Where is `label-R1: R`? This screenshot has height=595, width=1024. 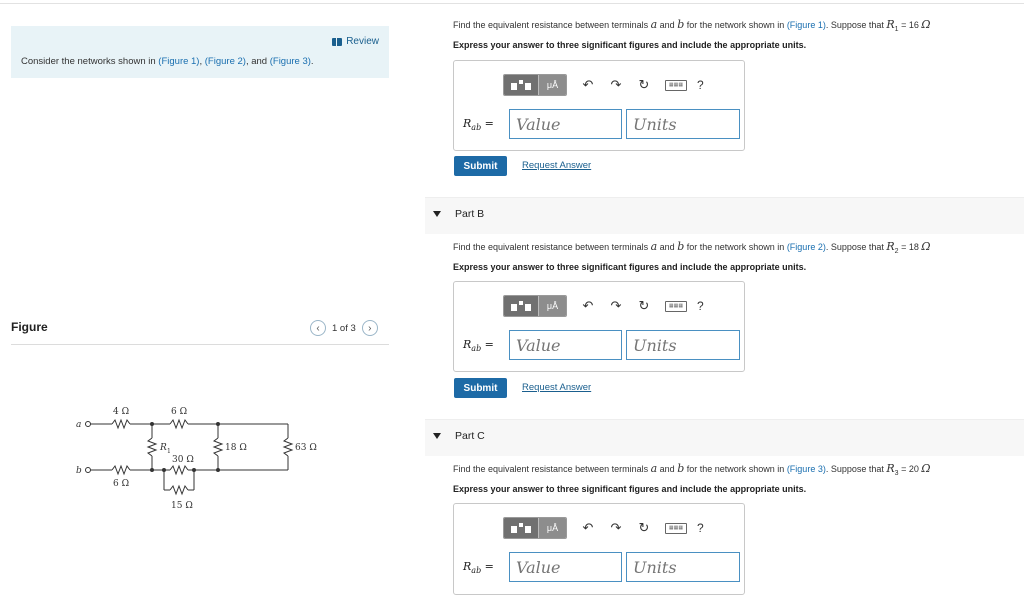
label-R1: R is located at coordinates (163, 448).